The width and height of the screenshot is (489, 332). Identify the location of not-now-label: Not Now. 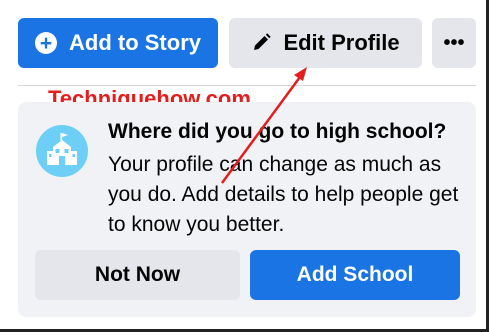
(137, 274).